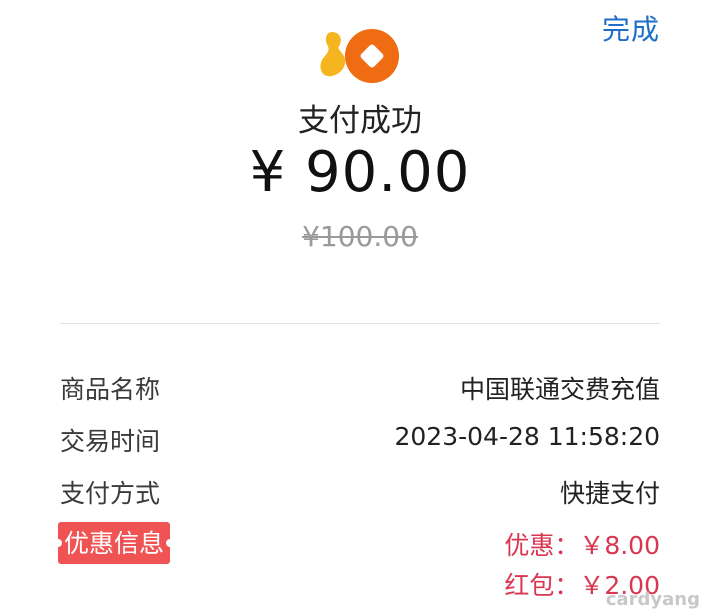 This screenshot has height=616, width=720. What do you see at coordinates (559, 389) in the screenshot?
I see `detail-value: 中国联通交费充值` at bounding box center [559, 389].